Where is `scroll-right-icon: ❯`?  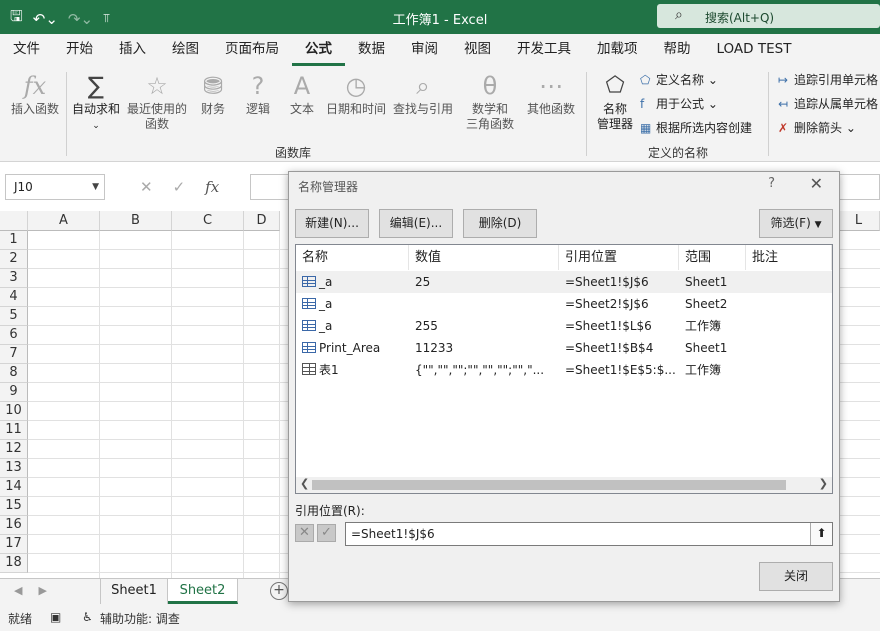
scroll-right-icon: ❯ is located at coordinates (823, 483).